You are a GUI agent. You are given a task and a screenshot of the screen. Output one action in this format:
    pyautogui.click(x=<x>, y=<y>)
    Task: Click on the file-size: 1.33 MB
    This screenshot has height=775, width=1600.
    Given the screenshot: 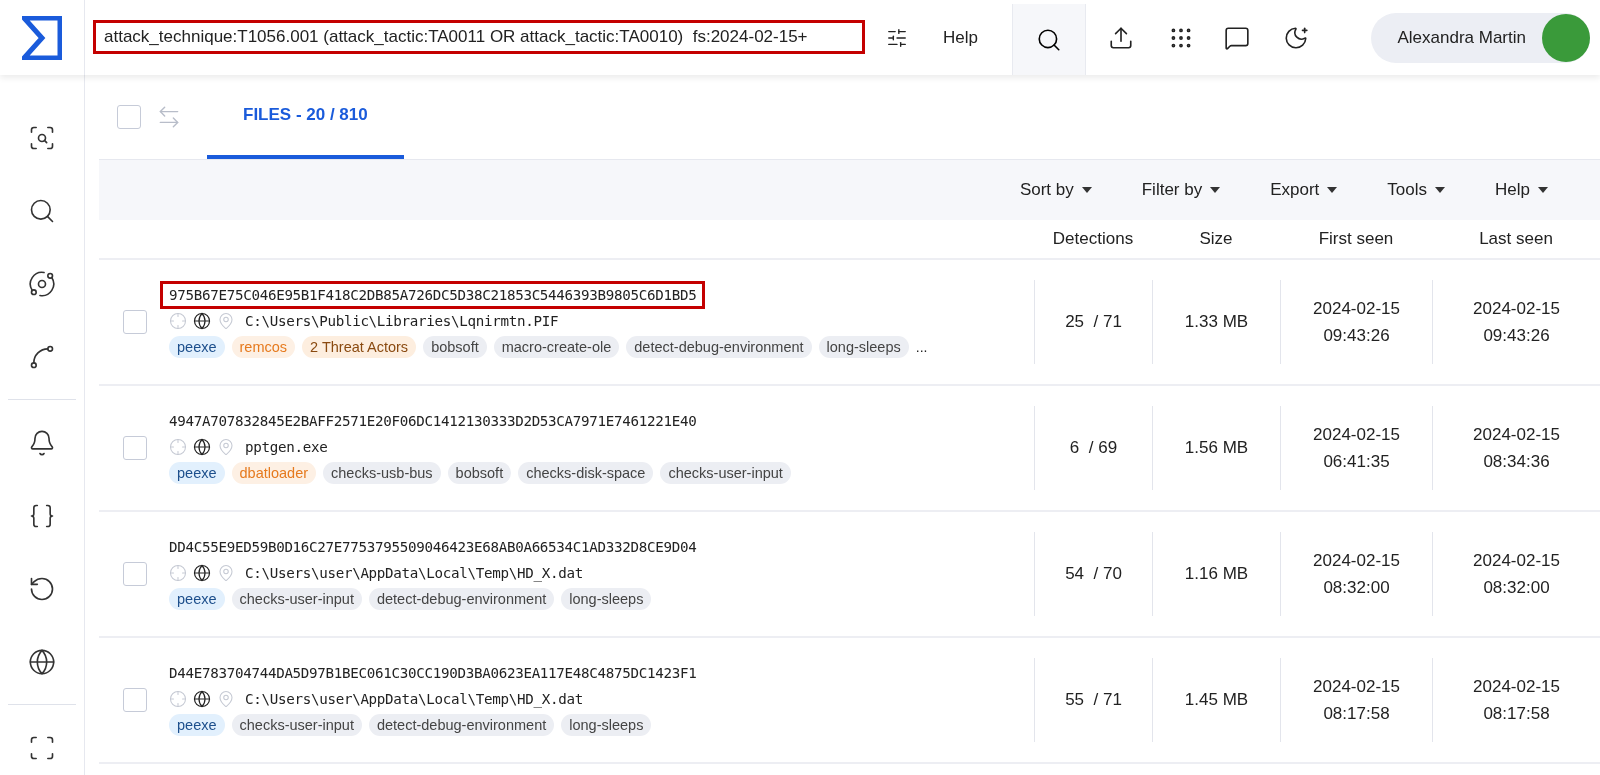 What is the action you would take?
    pyautogui.click(x=1216, y=322)
    